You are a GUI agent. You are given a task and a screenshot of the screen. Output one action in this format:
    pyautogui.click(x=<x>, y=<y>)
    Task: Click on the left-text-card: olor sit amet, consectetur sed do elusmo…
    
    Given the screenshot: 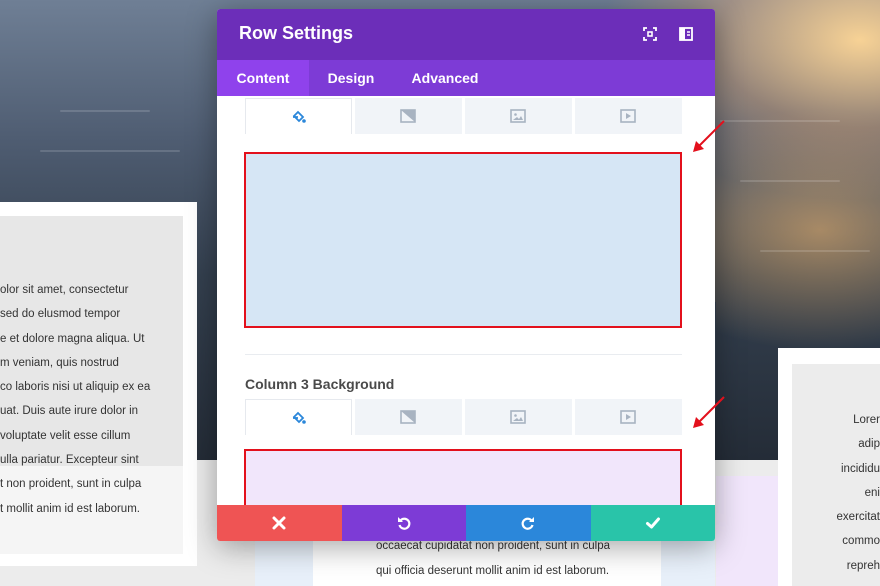 What is the action you would take?
    pyautogui.click(x=98, y=384)
    